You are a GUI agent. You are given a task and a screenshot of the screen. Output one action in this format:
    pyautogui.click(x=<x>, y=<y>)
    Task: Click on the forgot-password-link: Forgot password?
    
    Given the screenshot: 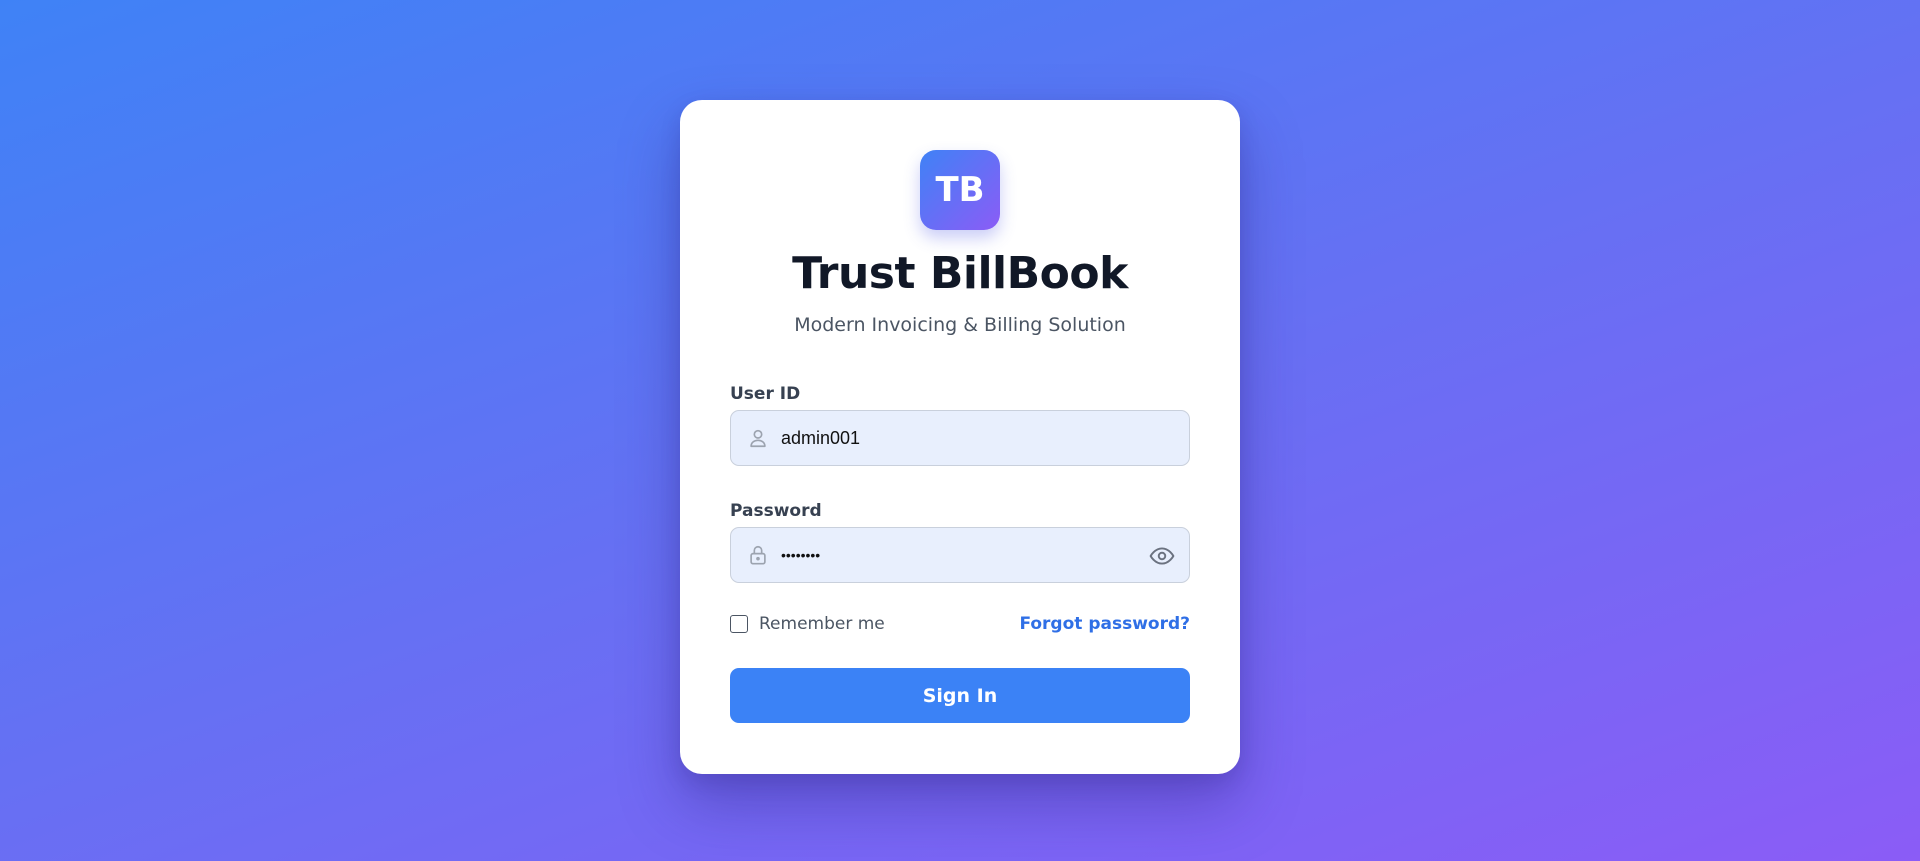 What is the action you would take?
    pyautogui.click(x=1104, y=624)
    